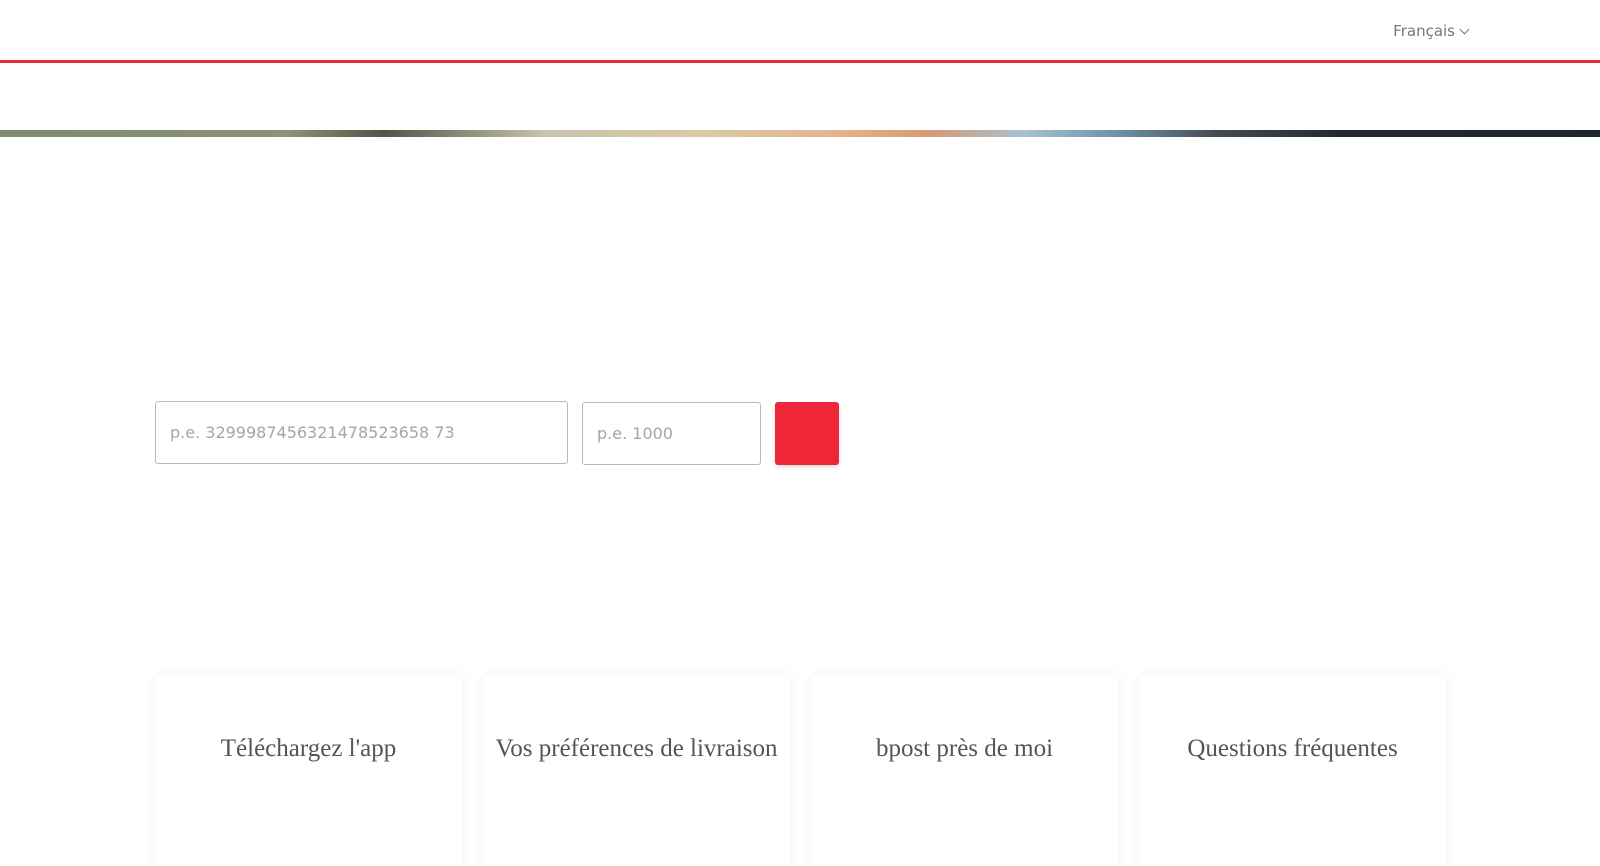 The height and width of the screenshot is (866, 1600). Describe the element at coordinates (671, 433) in the screenshot. I see `postal-code-input` at that location.